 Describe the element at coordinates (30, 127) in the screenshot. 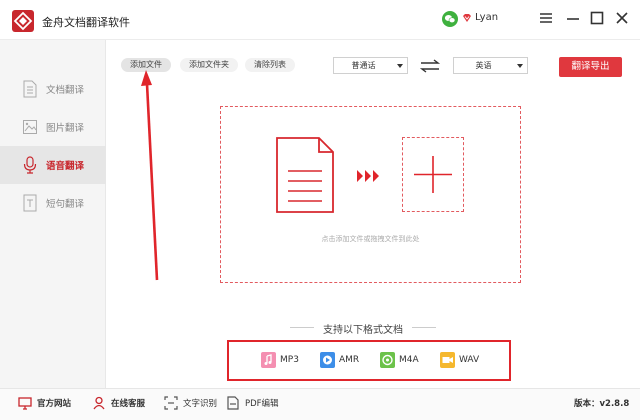

I see `image-icon` at that location.